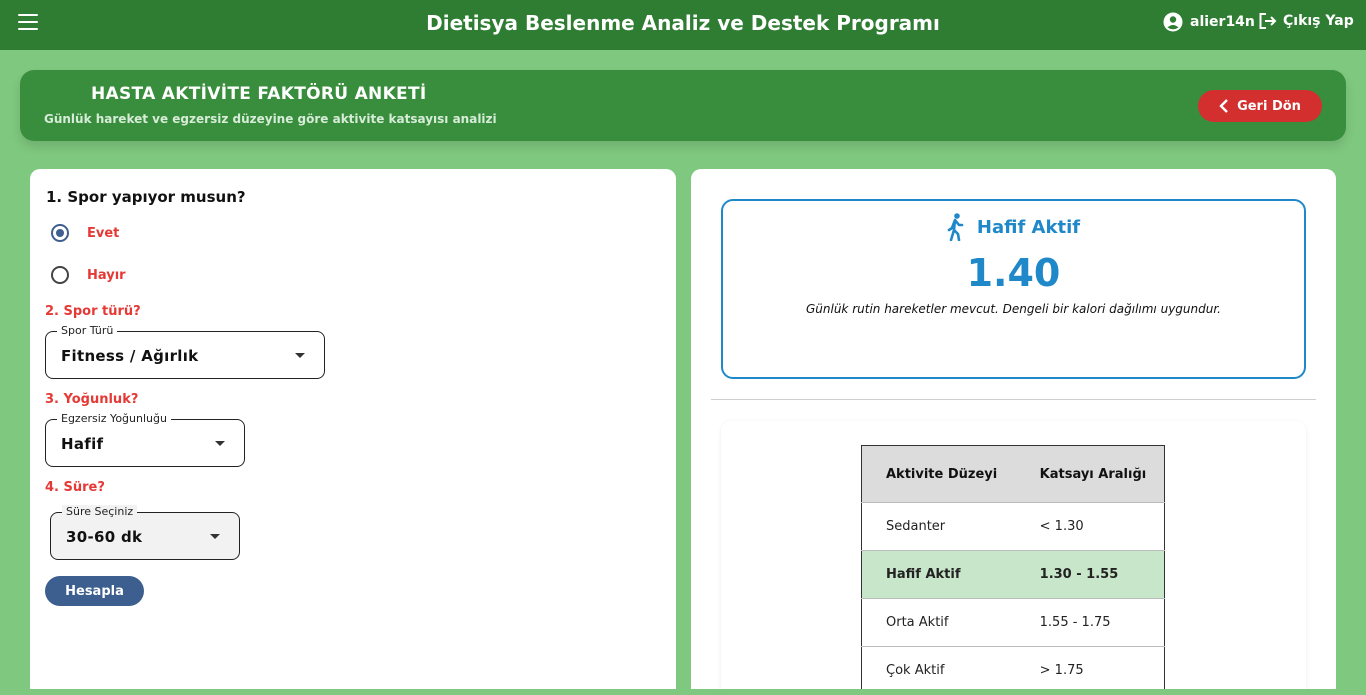  I want to click on table-row-highlighted: Hafif Aktif 1.30 - 1.55, so click(1013, 574).